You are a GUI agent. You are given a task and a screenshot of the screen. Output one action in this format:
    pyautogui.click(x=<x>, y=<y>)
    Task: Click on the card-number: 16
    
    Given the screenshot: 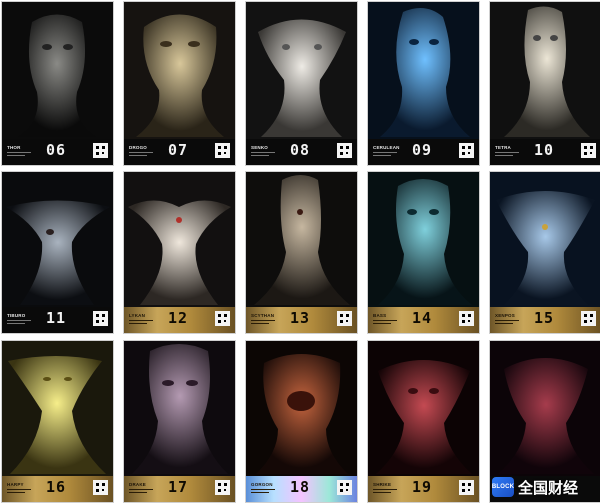 What is the action you would take?
    pyautogui.click(x=56, y=487)
    